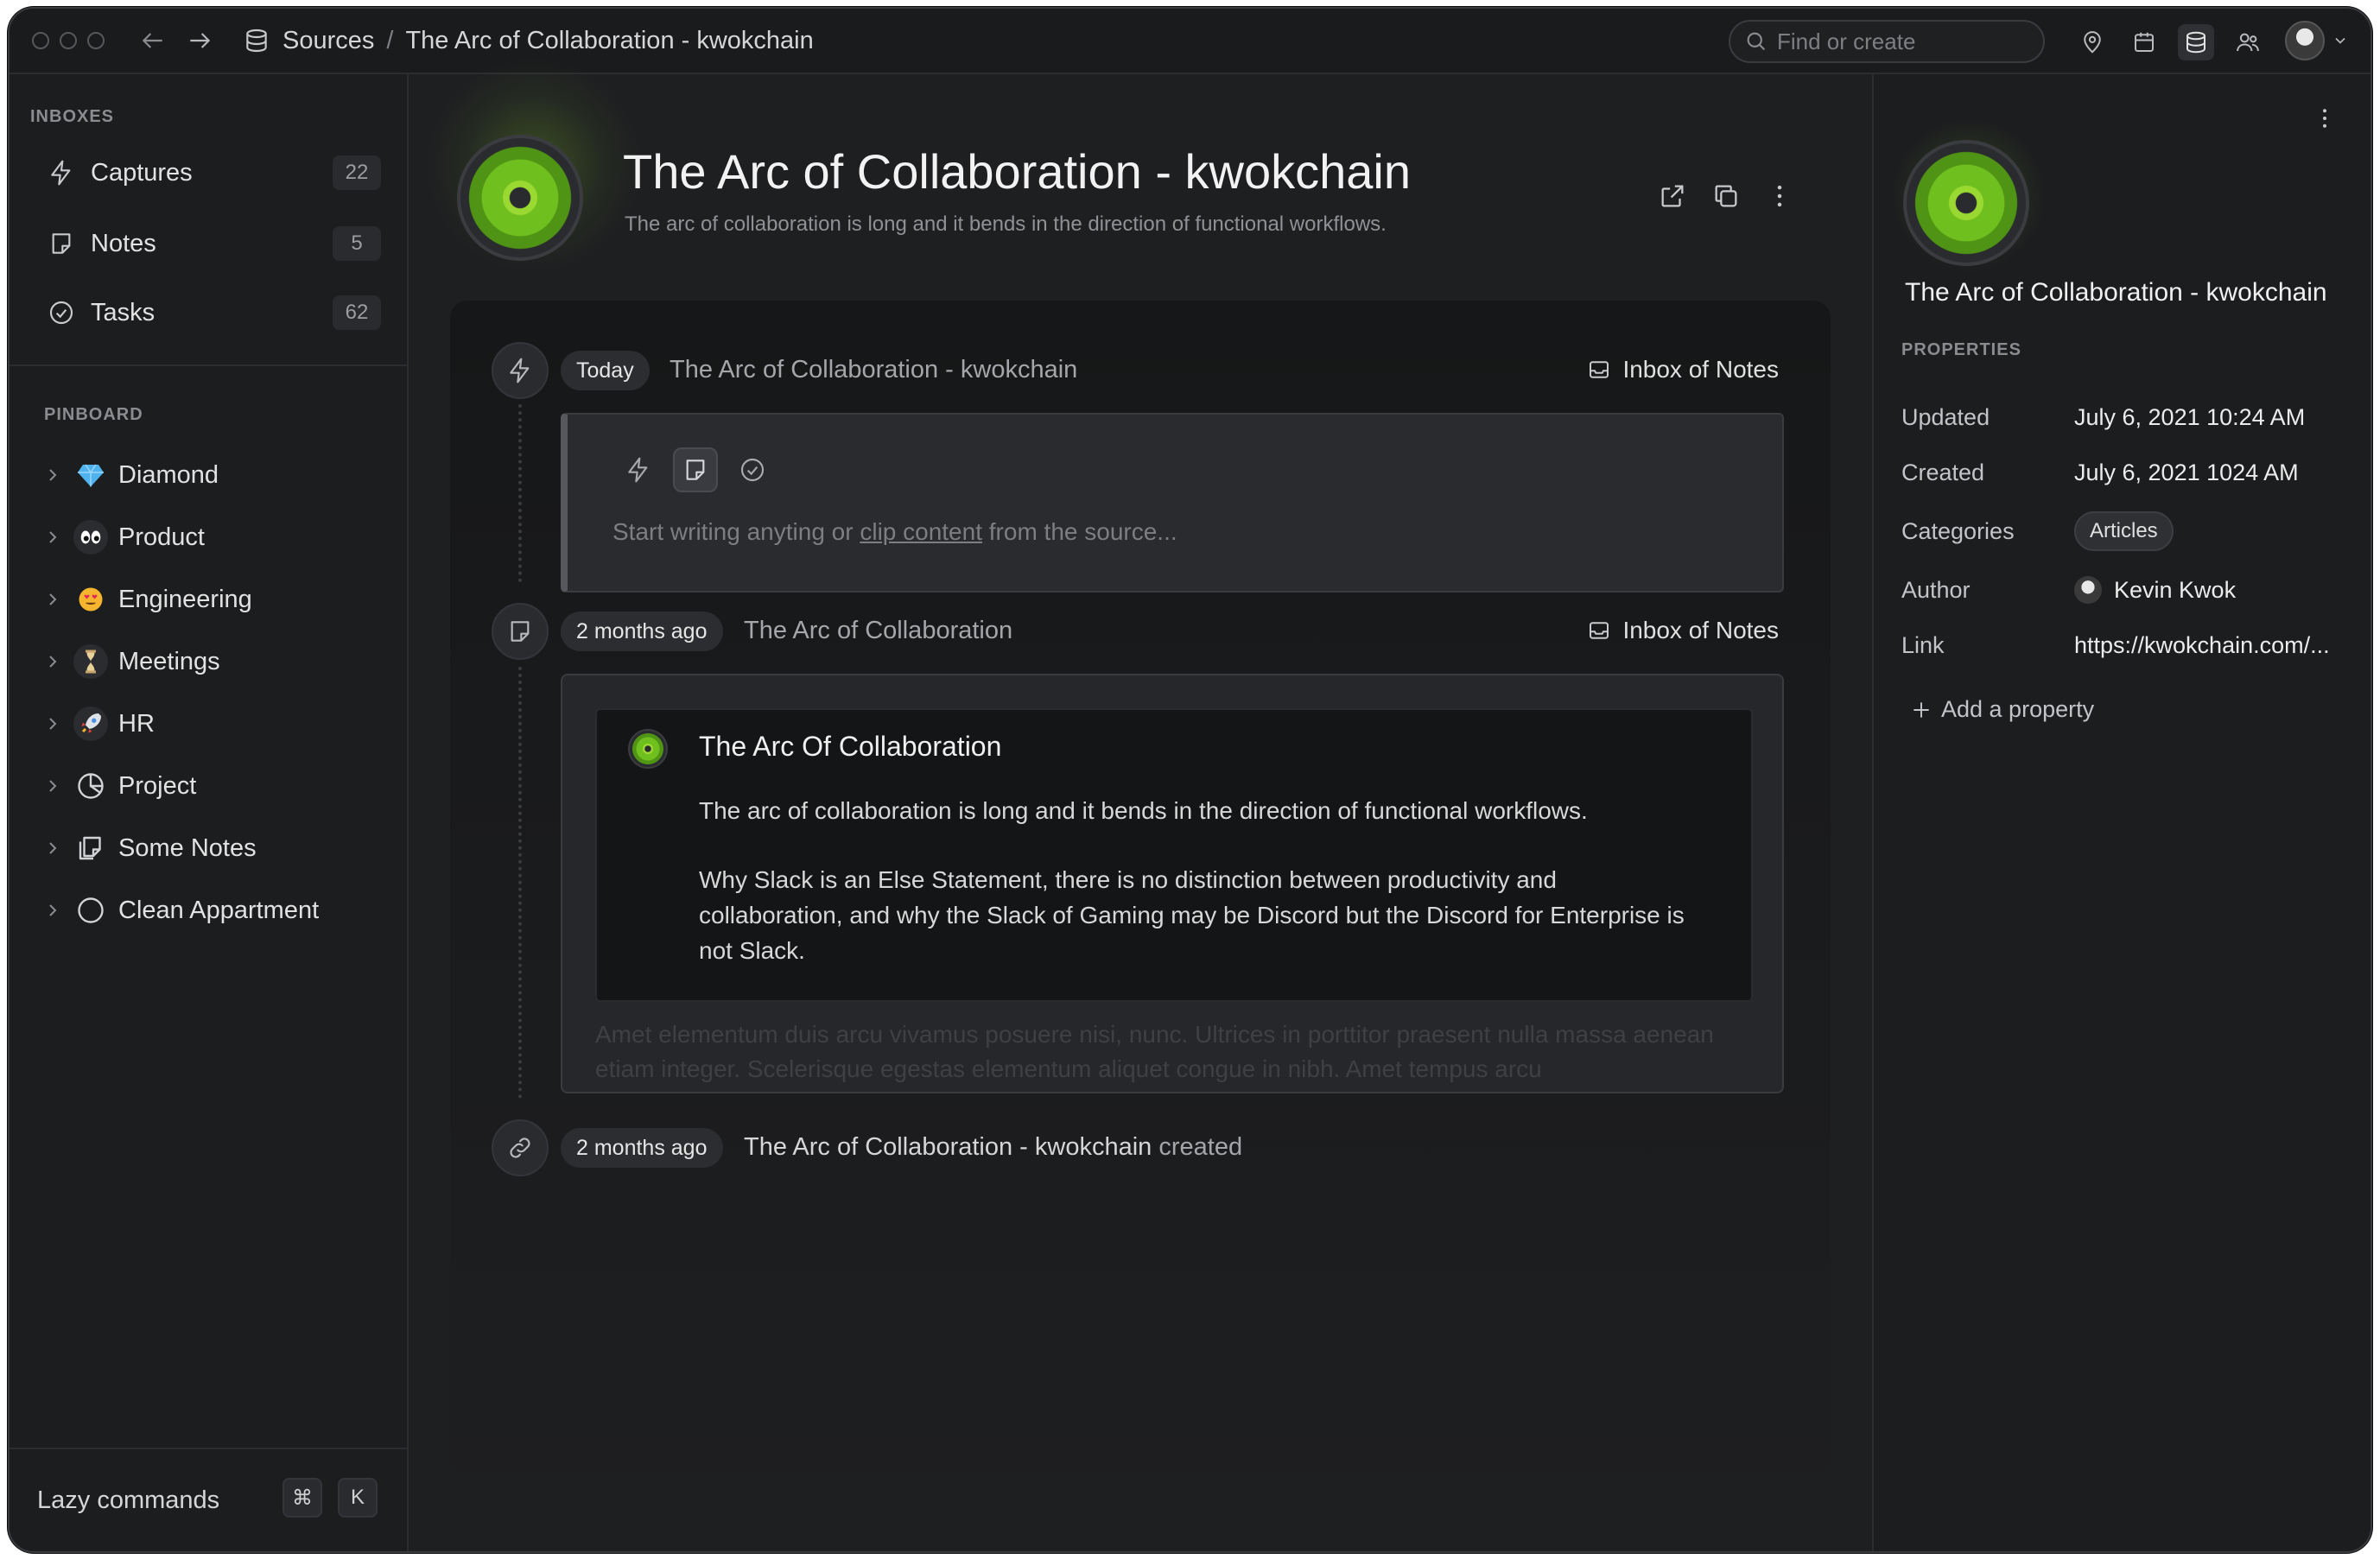  What do you see at coordinates (1672, 196) in the screenshot?
I see `open-external-icon` at bounding box center [1672, 196].